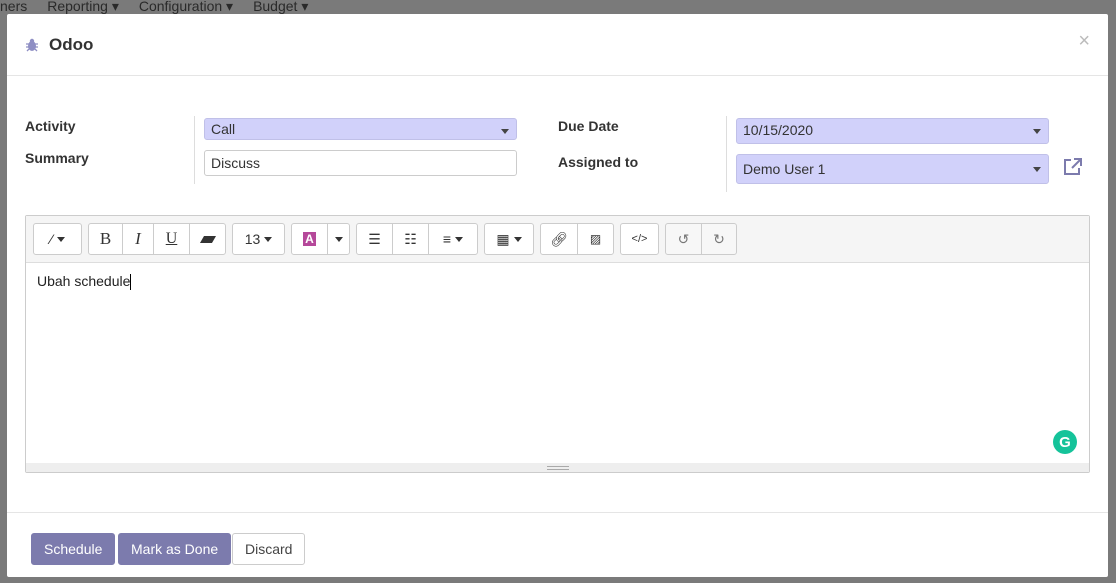  Describe the element at coordinates (503, 238) in the screenshot. I see `table-icon: ▦` at that location.